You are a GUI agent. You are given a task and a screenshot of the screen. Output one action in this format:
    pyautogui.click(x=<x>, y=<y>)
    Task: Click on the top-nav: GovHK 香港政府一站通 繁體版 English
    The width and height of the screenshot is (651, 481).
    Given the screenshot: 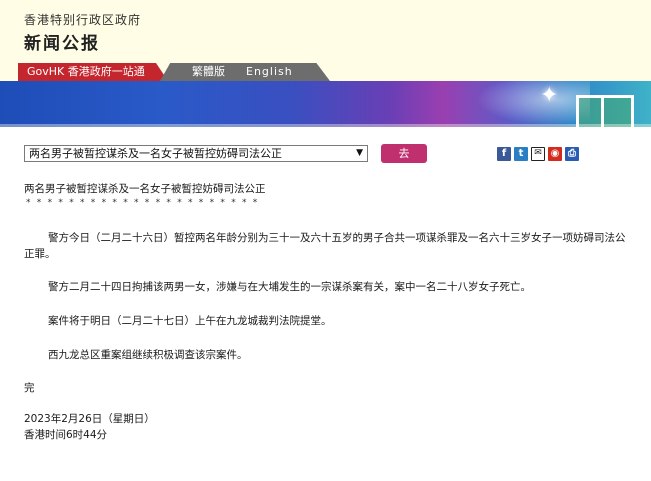 What is the action you would take?
    pyautogui.click(x=325, y=72)
    